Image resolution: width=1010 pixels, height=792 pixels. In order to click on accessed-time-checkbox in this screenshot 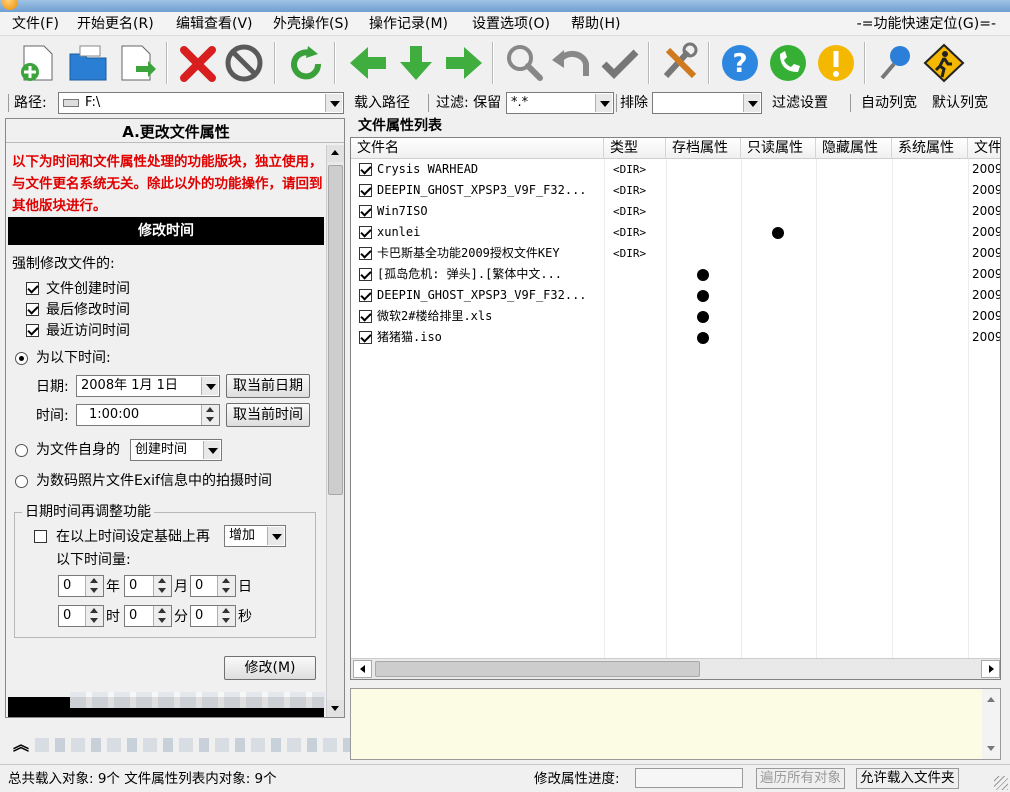, I will do `click(32, 330)`.